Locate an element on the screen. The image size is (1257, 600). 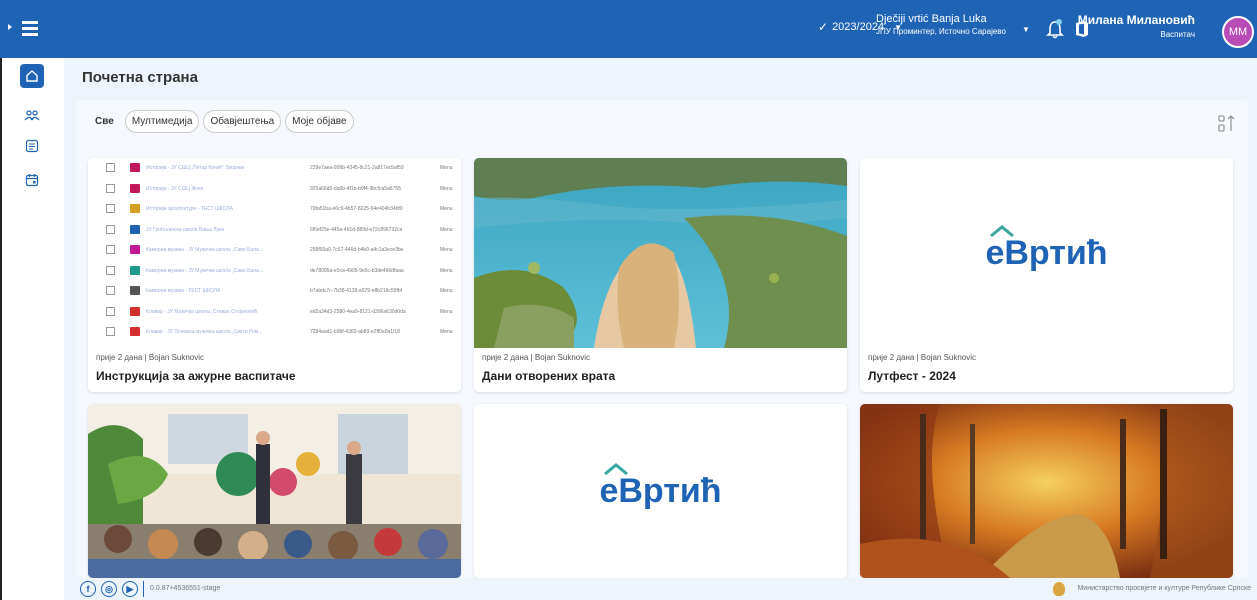
sidebar-item-children is located at coordinates (32, 116).